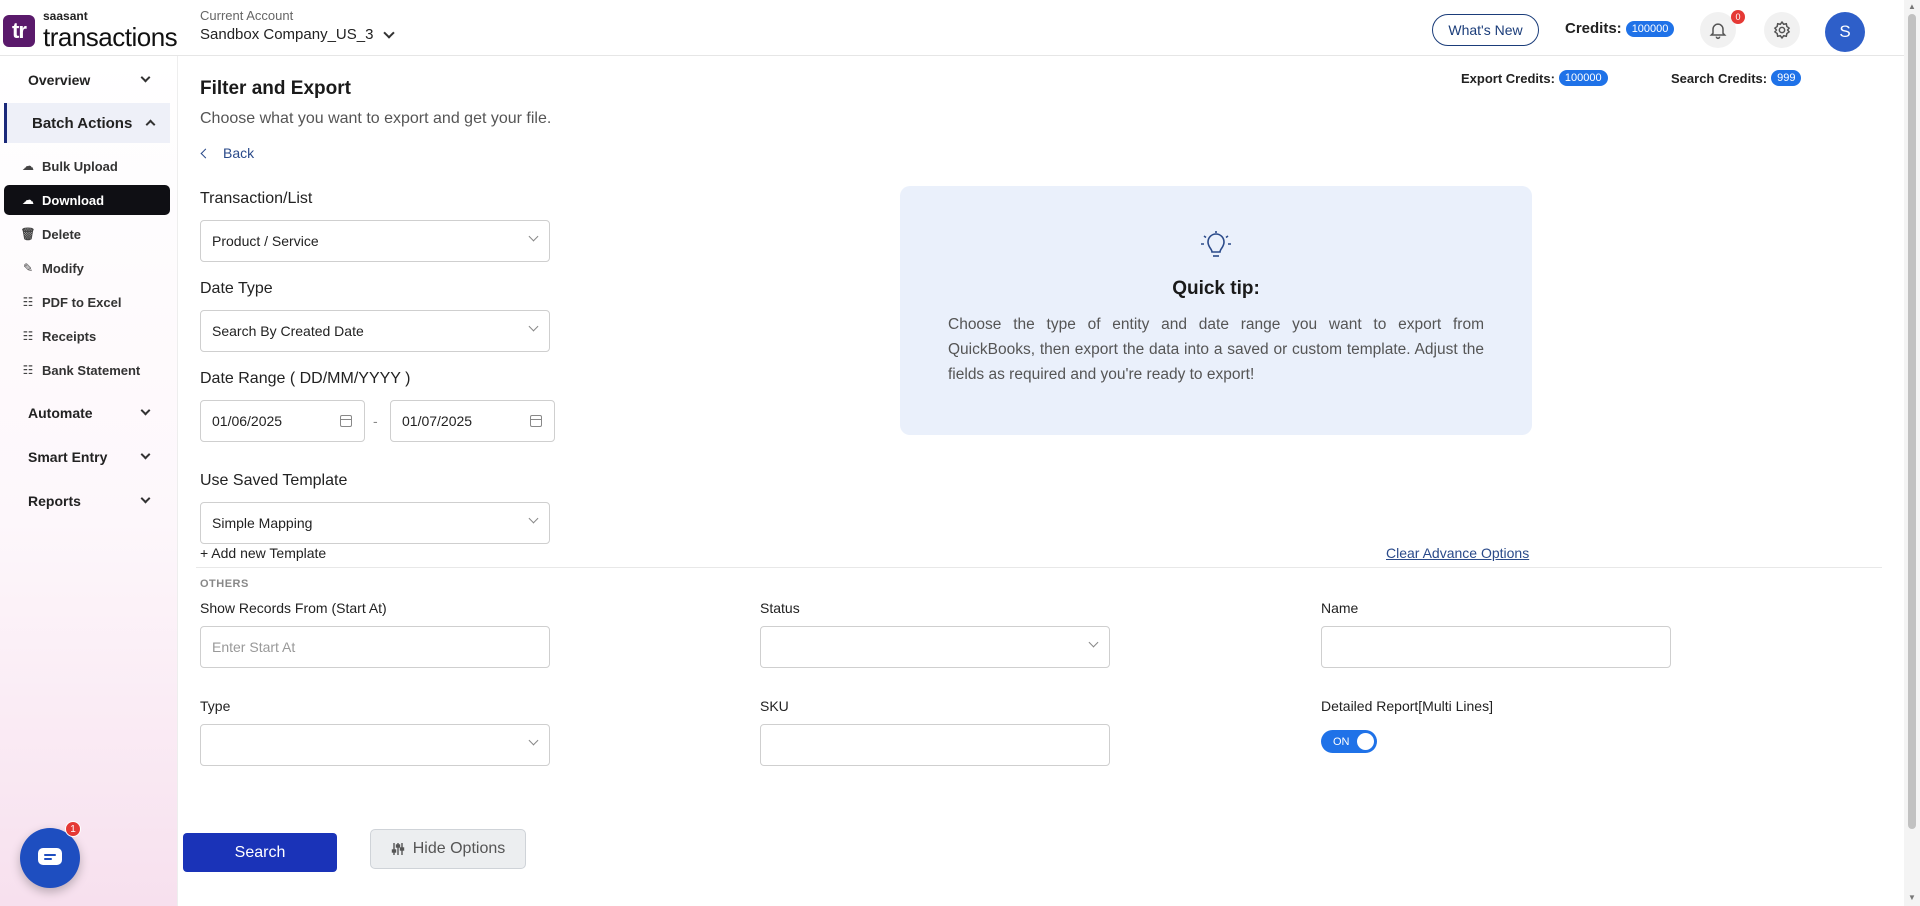 Image resolution: width=1920 pixels, height=906 pixels. What do you see at coordinates (91, 370) in the screenshot?
I see `sidebar-item-label: Bank Statement` at bounding box center [91, 370].